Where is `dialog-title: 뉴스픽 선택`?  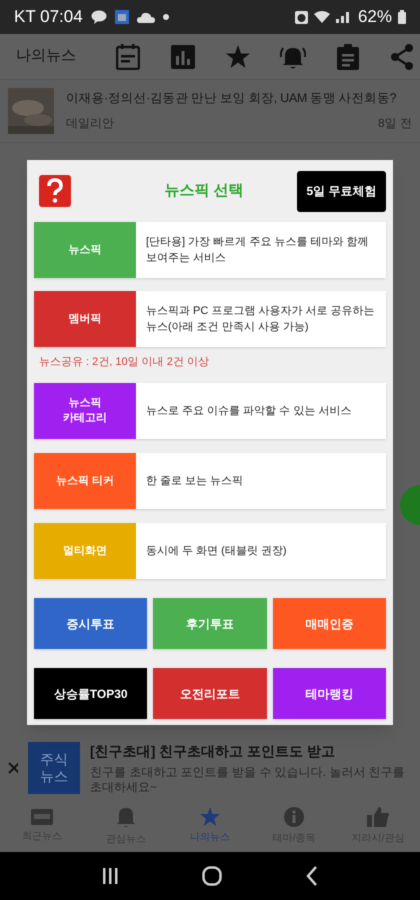 dialog-title: 뉴스픽 선택 is located at coordinates (204, 190).